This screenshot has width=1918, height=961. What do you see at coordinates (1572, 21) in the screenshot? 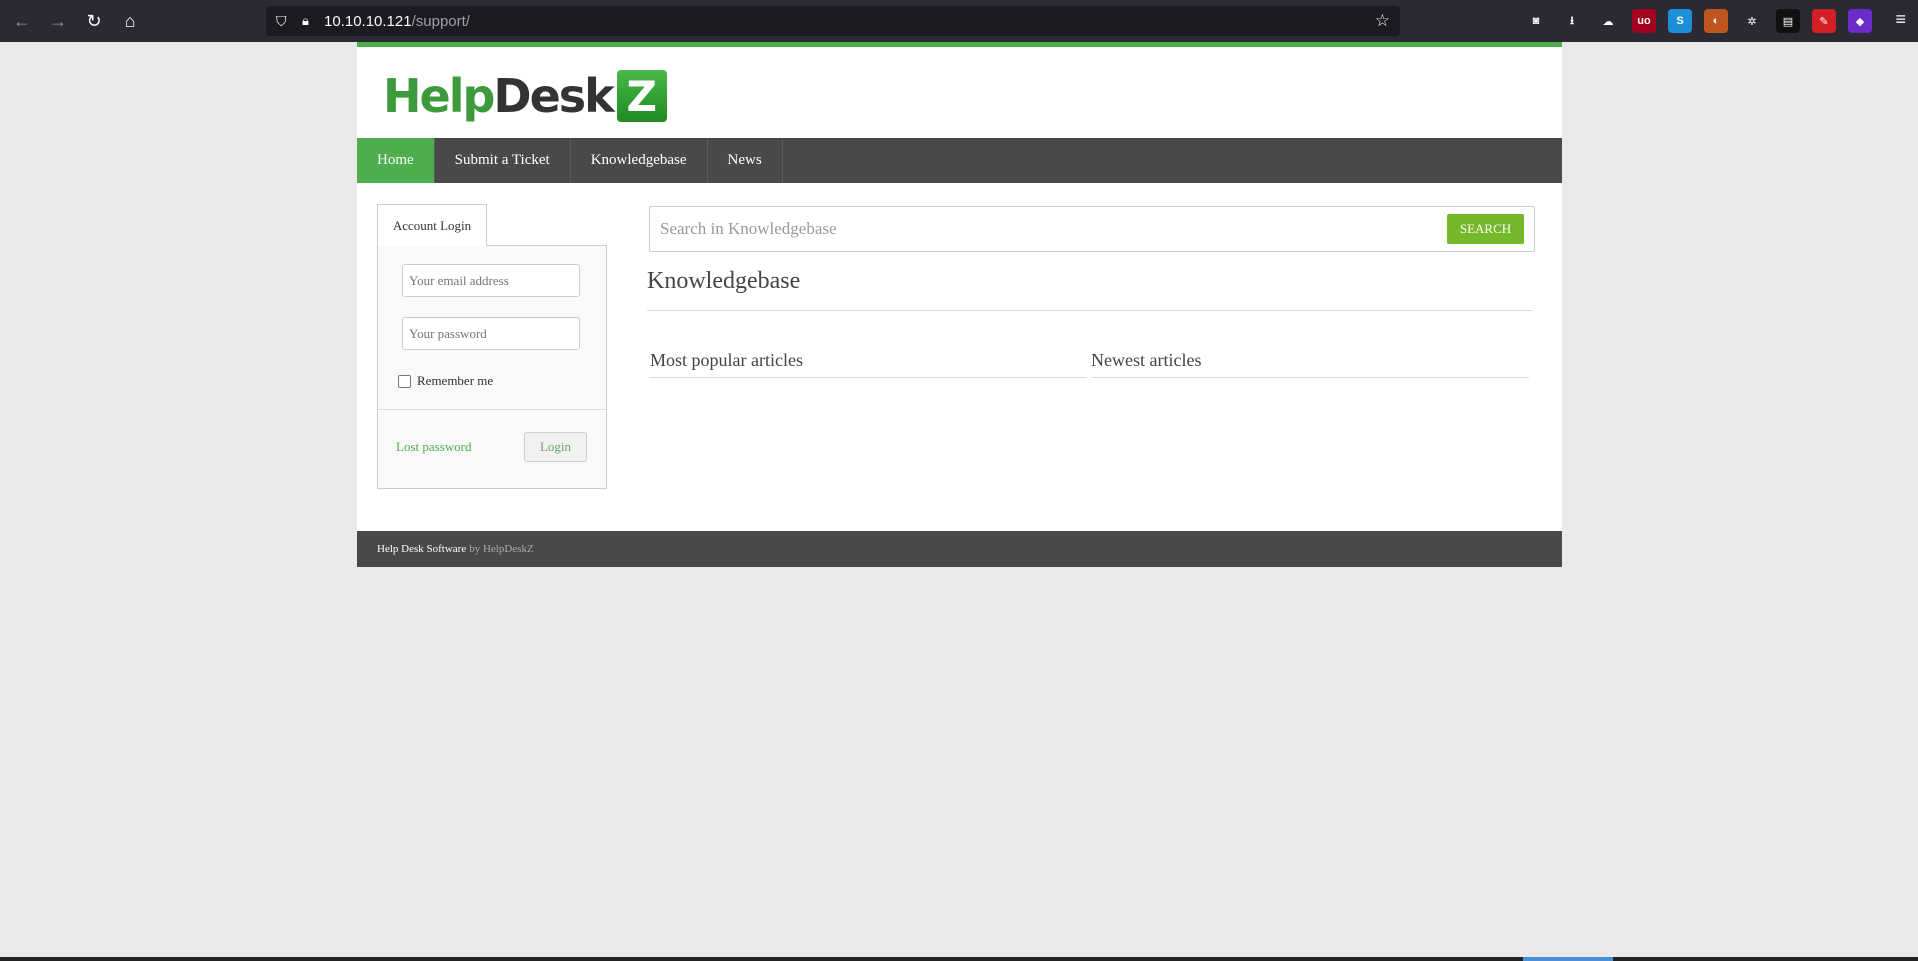
I see `download-icon: ⭳` at bounding box center [1572, 21].